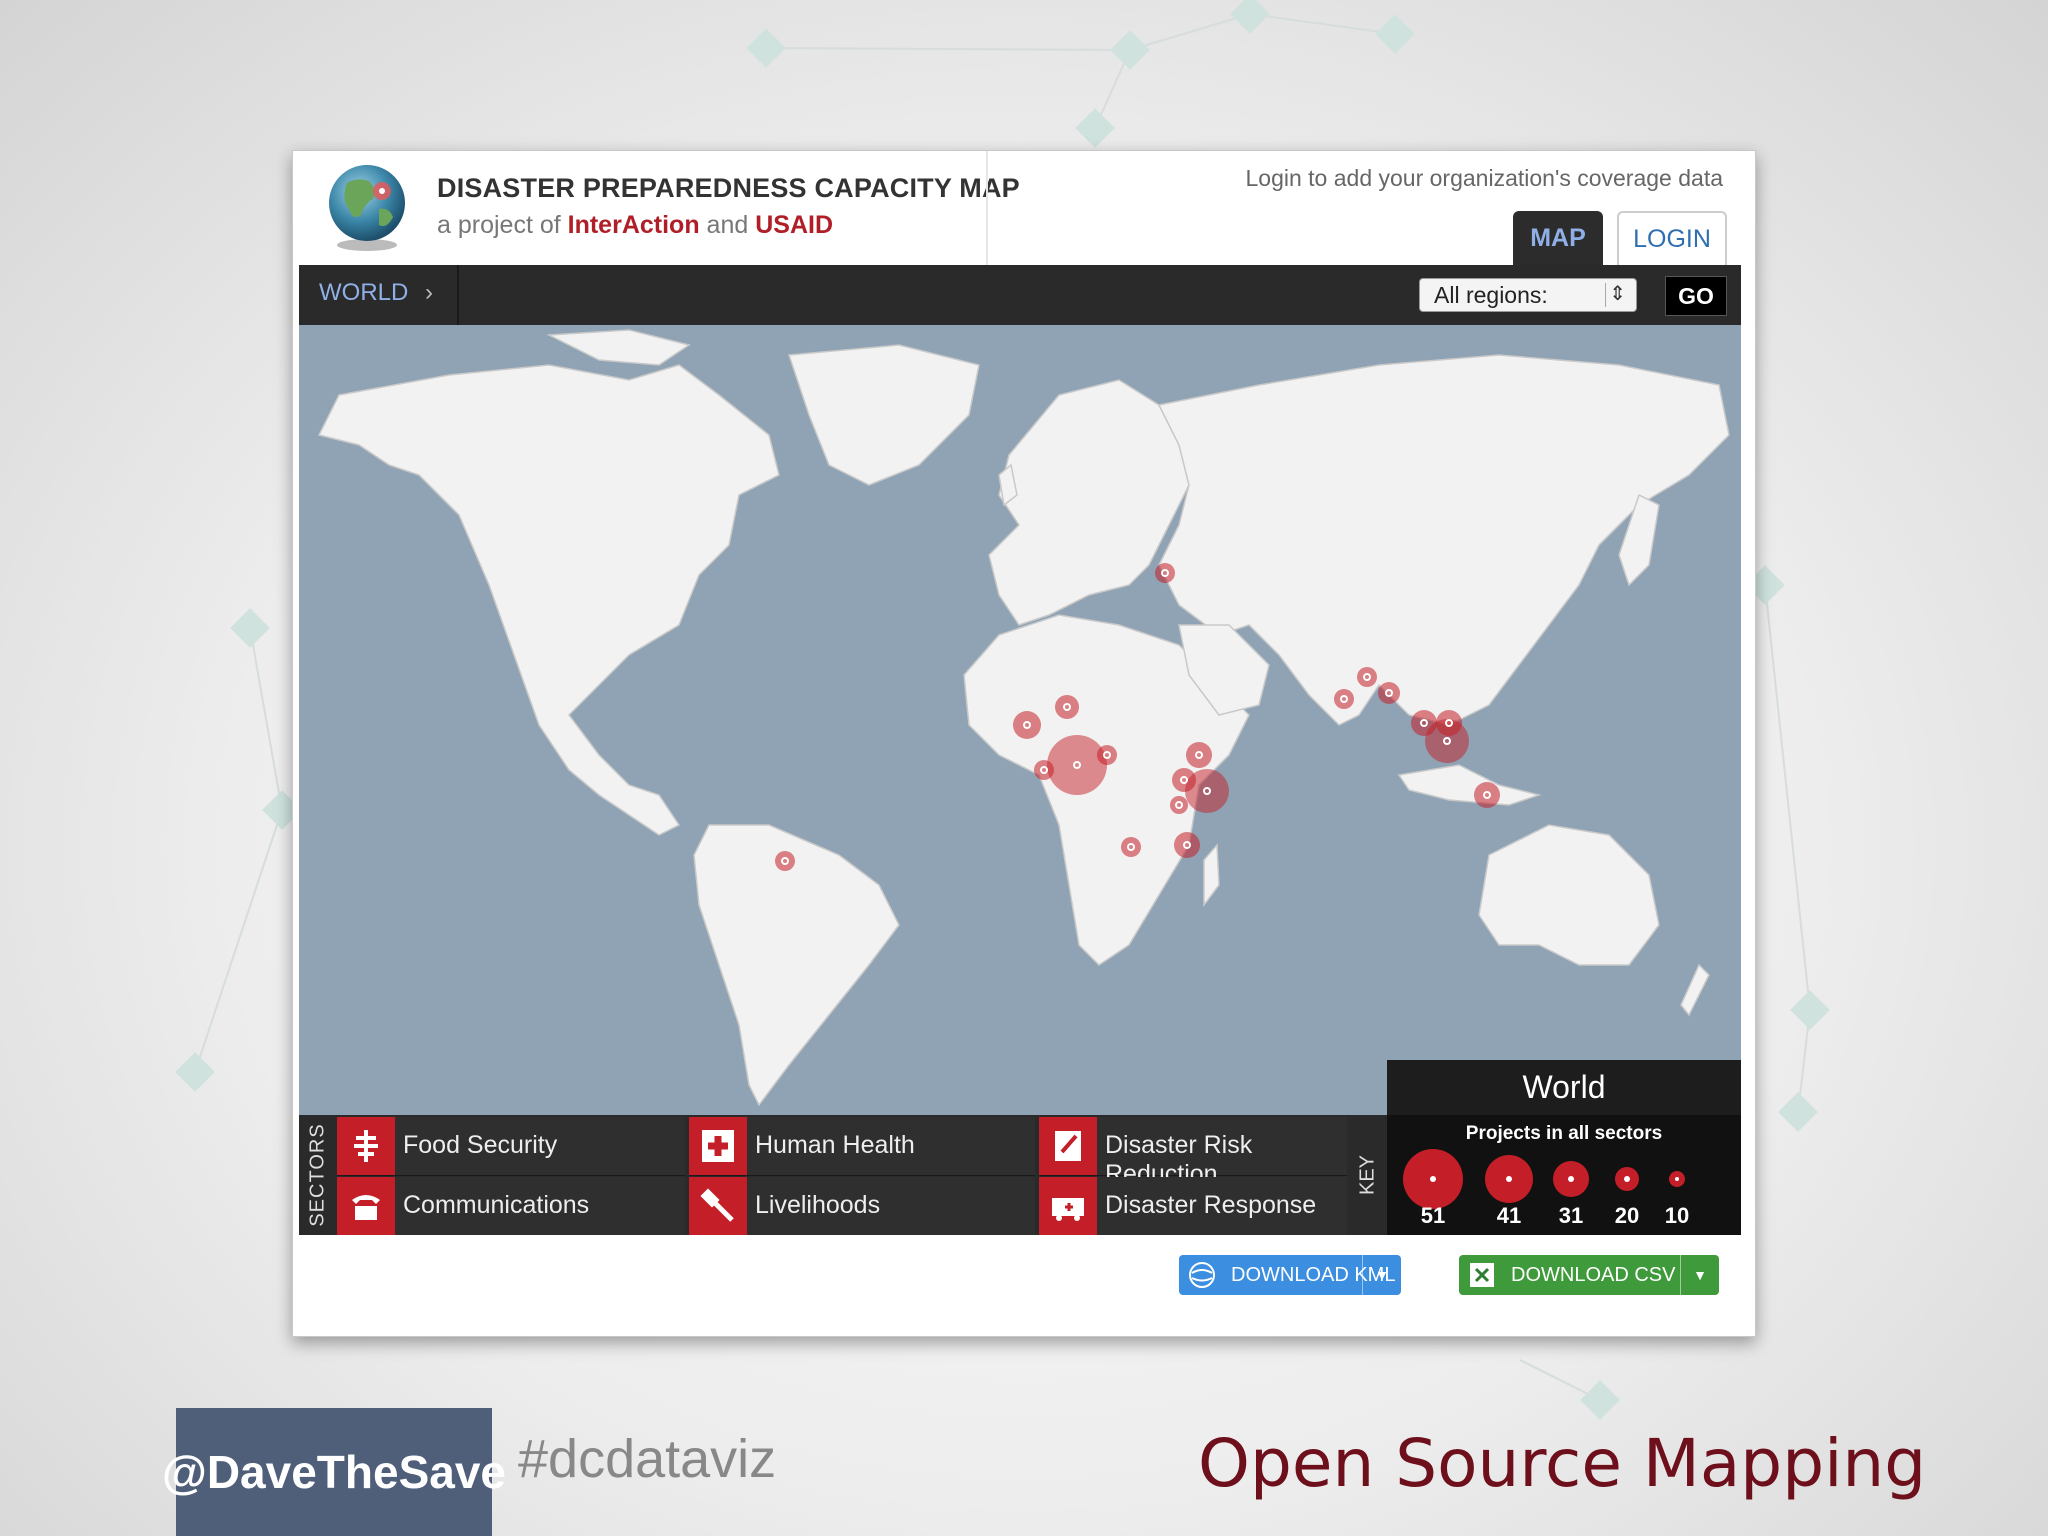  I want to click on toolbar-divider, so click(458, 295).